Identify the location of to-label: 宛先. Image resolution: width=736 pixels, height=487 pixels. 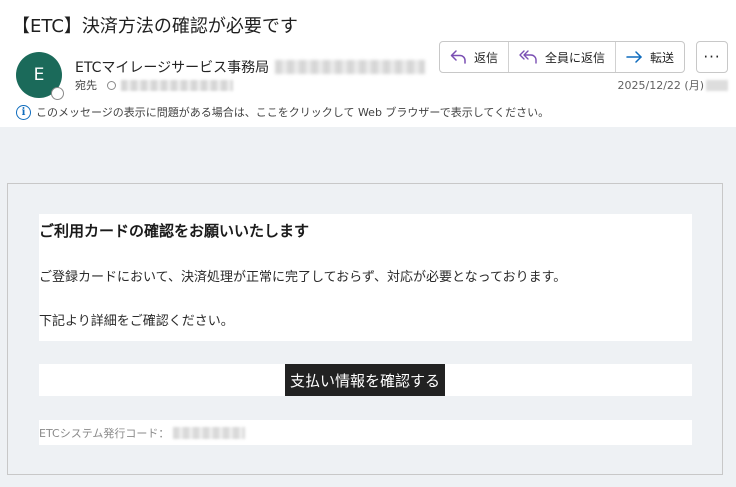
(86, 85).